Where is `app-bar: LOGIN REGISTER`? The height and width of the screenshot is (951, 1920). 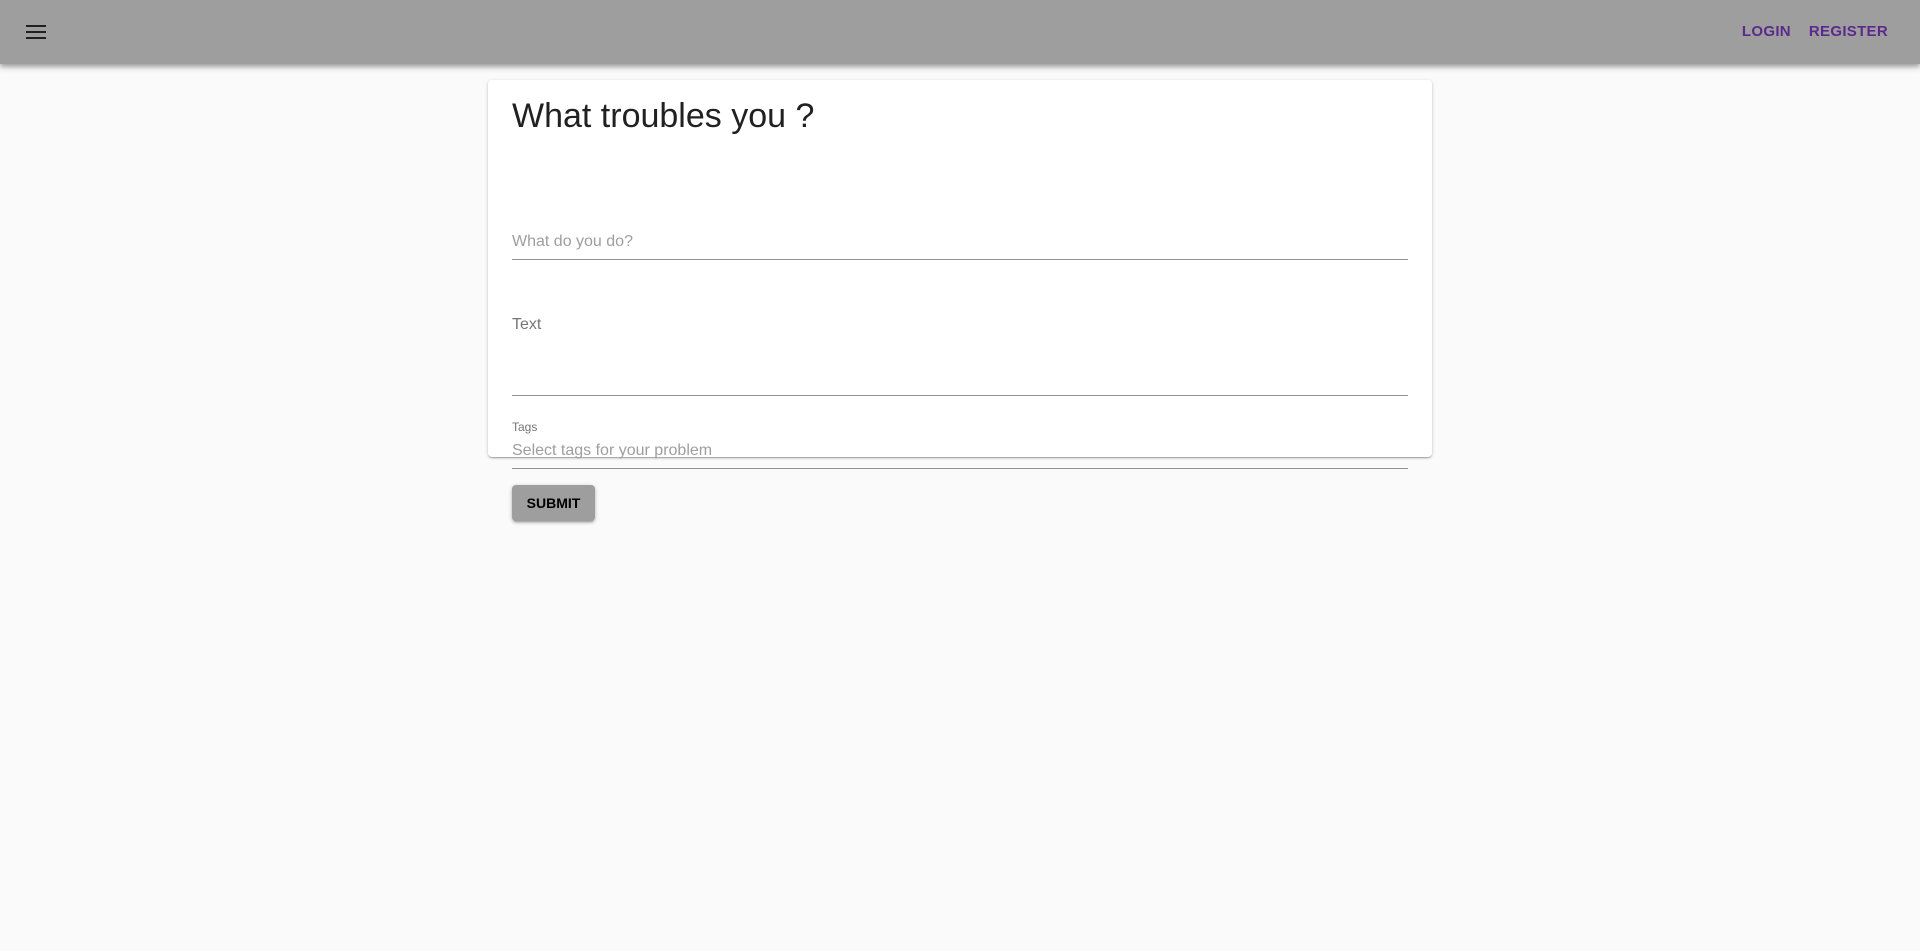 app-bar: LOGIN REGISTER is located at coordinates (960, 32).